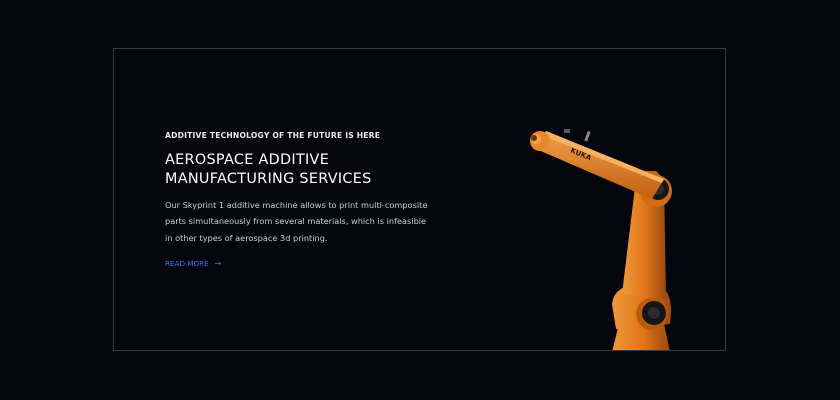  Describe the element at coordinates (187, 263) in the screenshot. I see `read-more-label: READ MORE` at that location.